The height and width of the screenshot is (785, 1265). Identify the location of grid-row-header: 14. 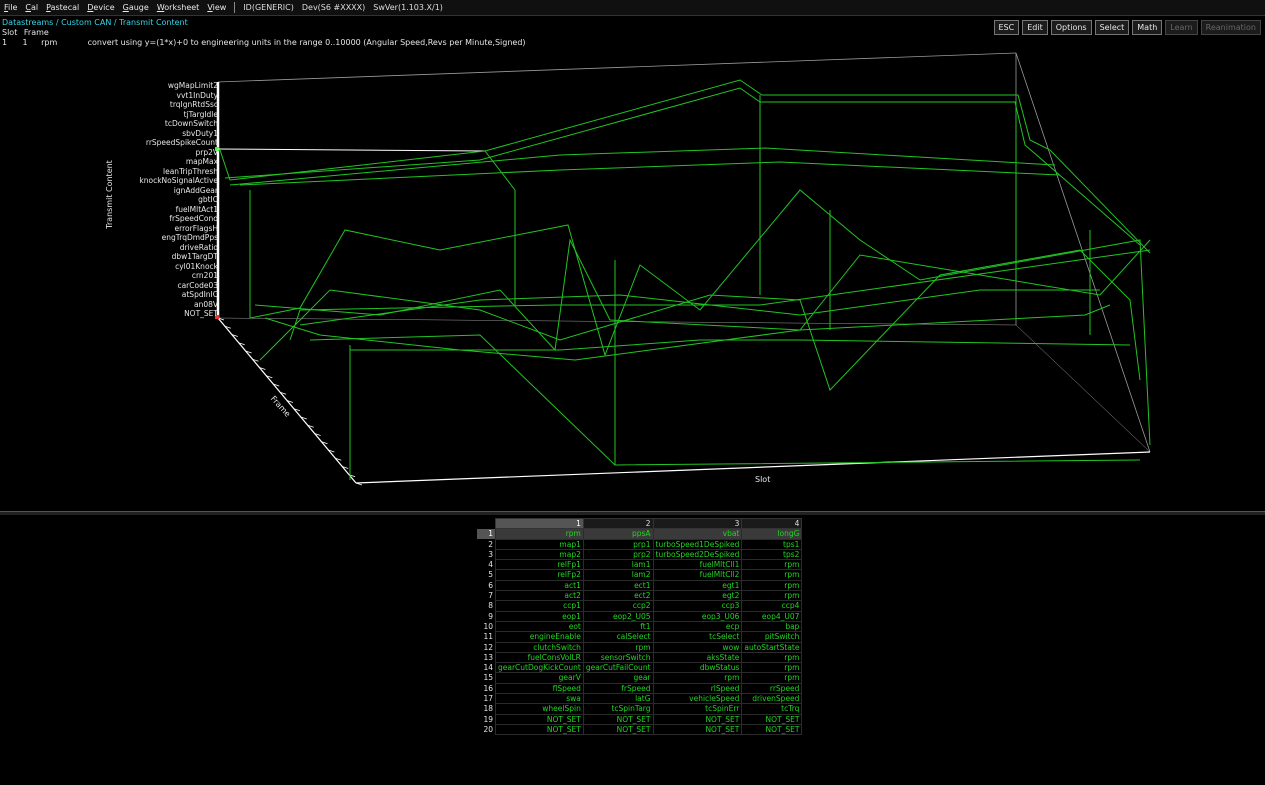
(486, 668).